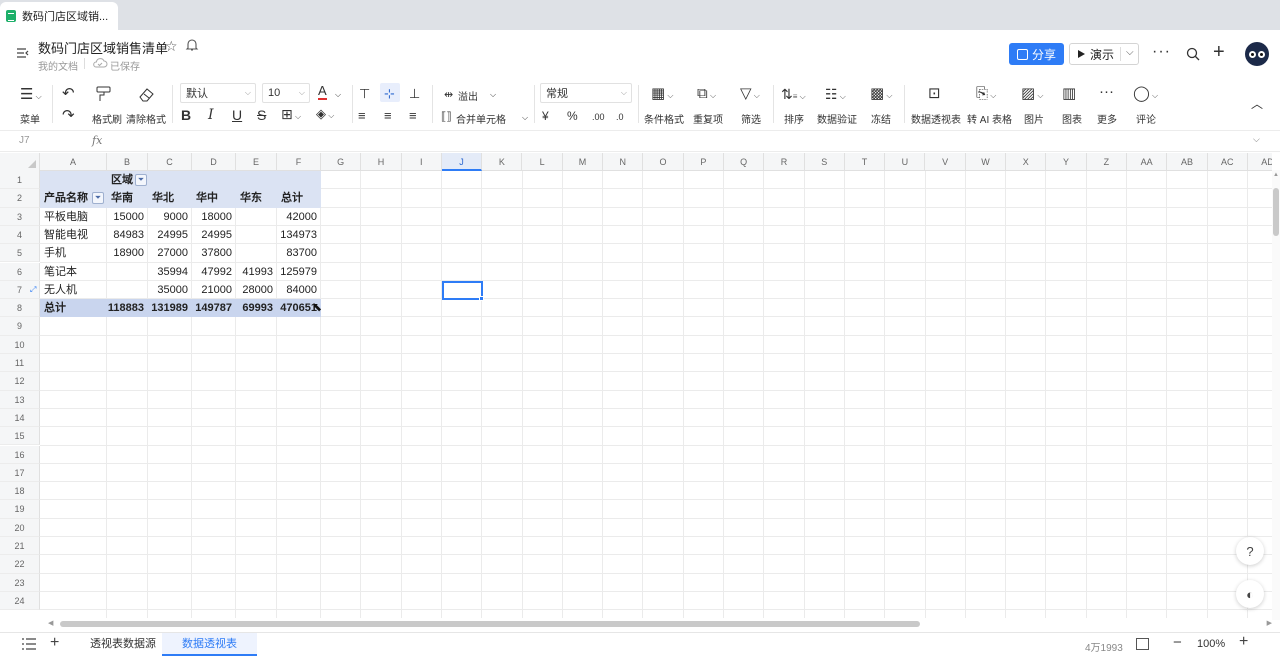 Image resolution: width=1280 pixels, height=656 pixels. I want to click on filter-dropdown-icon: ⏷, so click(98, 198).